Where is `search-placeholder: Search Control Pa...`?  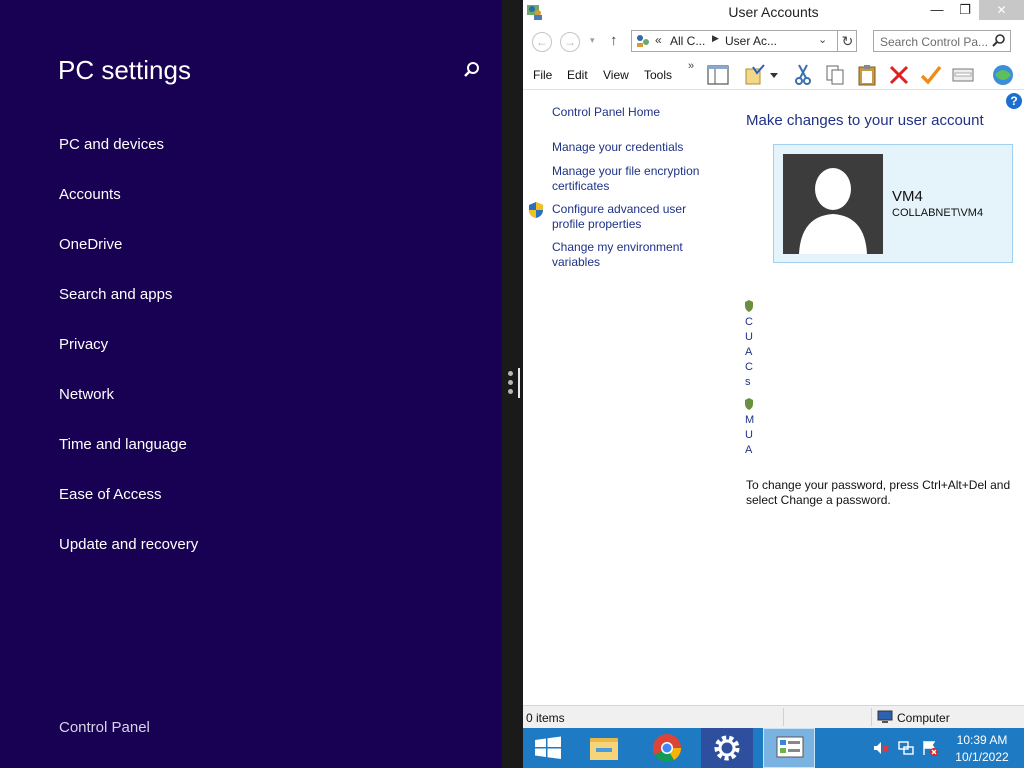
search-placeholder: Search Control Pa... is located at coordinates (934, 42).